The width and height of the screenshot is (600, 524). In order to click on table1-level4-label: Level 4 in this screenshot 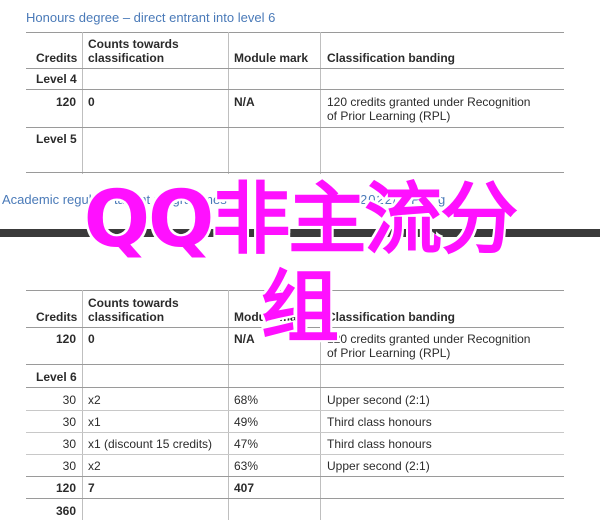, I will do `click(56, 79)`.